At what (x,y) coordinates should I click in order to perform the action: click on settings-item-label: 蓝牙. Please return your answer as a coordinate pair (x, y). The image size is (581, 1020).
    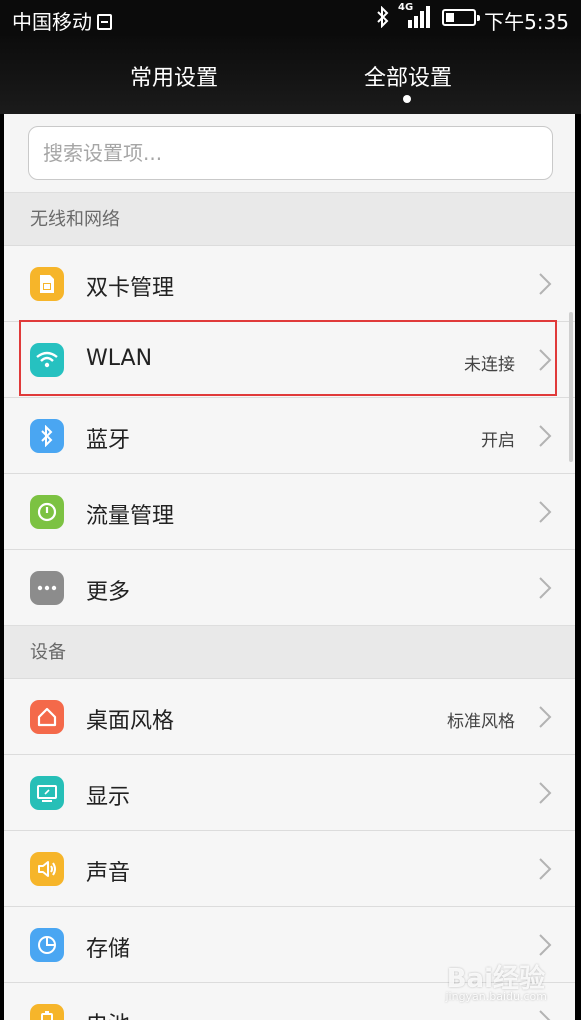
    Looking at the image, I should click on (108, 440).